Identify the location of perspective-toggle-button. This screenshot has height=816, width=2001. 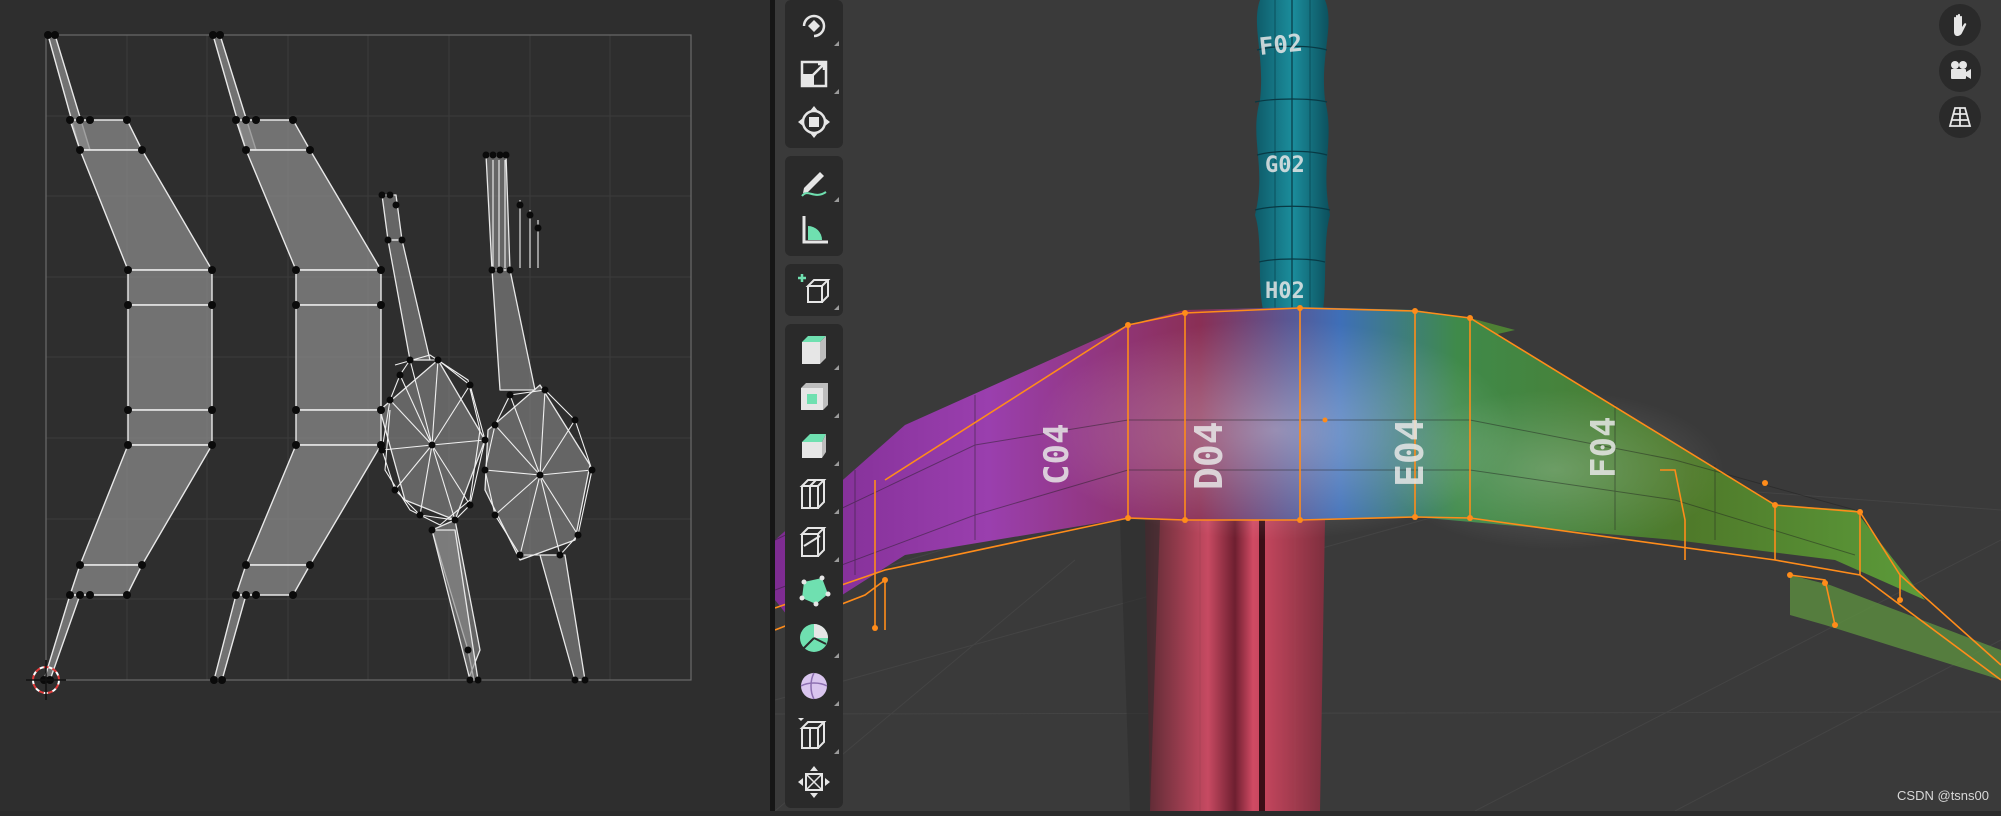
(1960, 117).